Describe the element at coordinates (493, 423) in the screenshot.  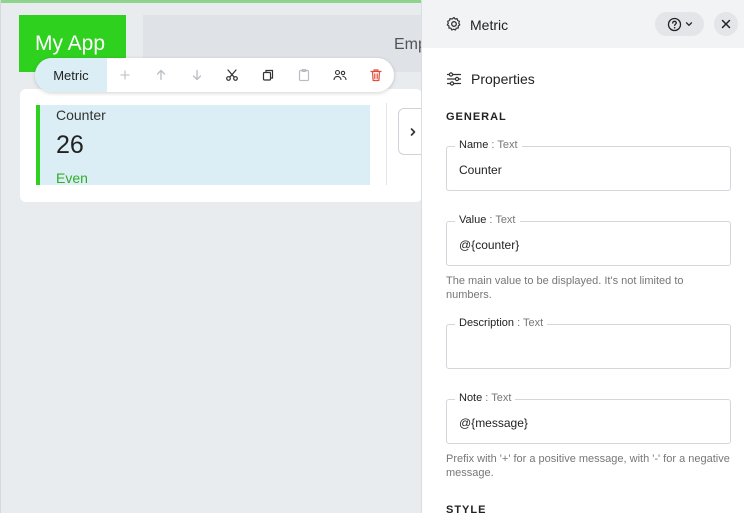
I see `note-field-value: @{message}` at that location.